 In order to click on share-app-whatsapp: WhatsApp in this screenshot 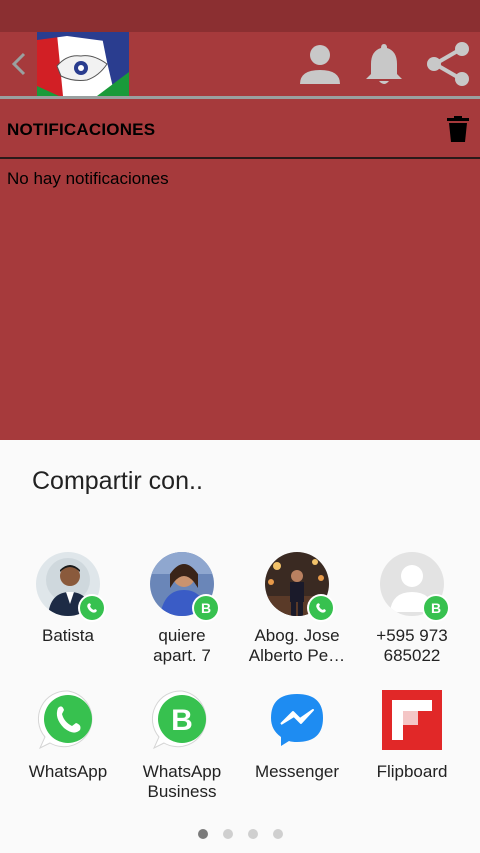, I will do `click(68, 735)`.